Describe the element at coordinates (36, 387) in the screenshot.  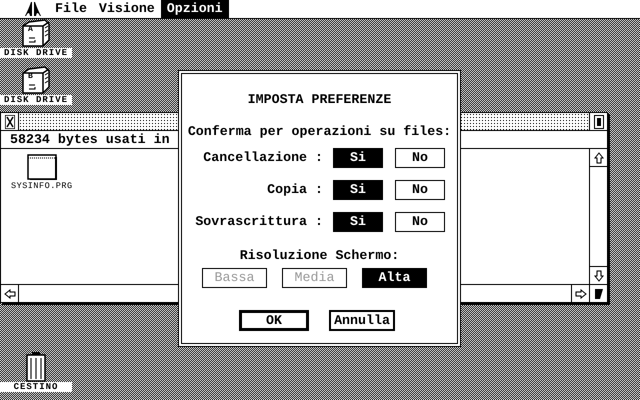
I see `icon-label: CESTINO` at that location.